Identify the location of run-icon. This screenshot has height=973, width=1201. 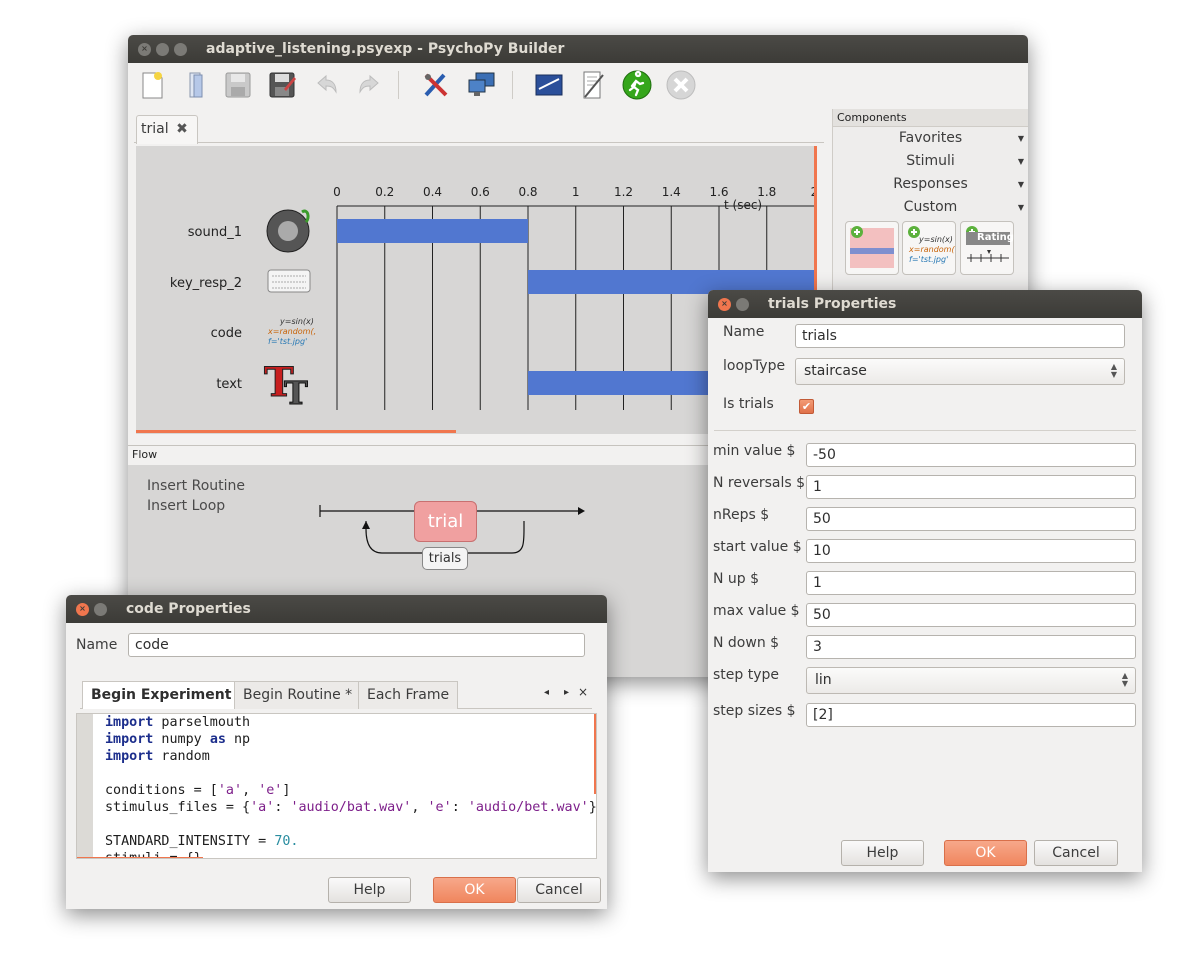
(637, 85).